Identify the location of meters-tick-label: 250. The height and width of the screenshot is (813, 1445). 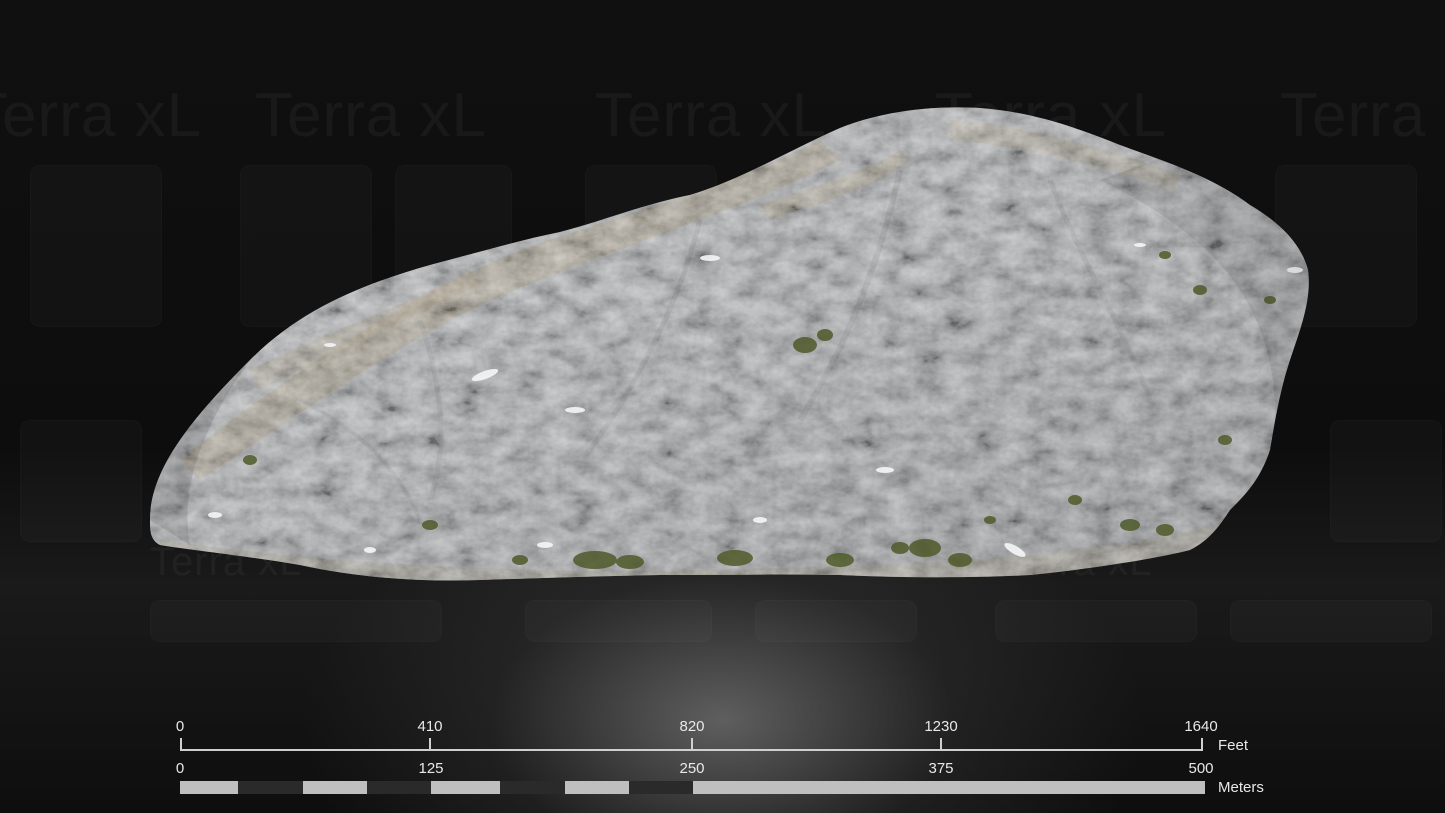
(692, 768).